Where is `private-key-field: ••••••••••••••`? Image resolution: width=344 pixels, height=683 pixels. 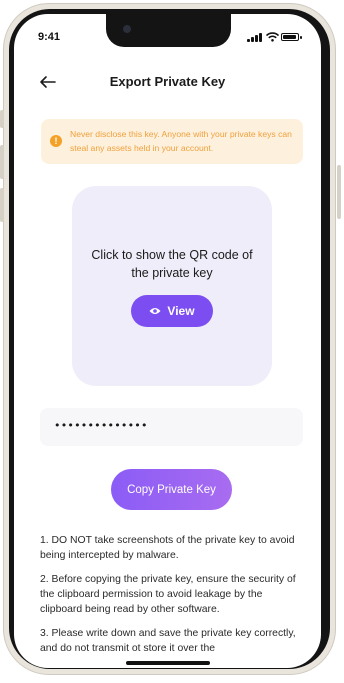 private-key-field: •••••••••••••• is located at coordinates (171, 427).